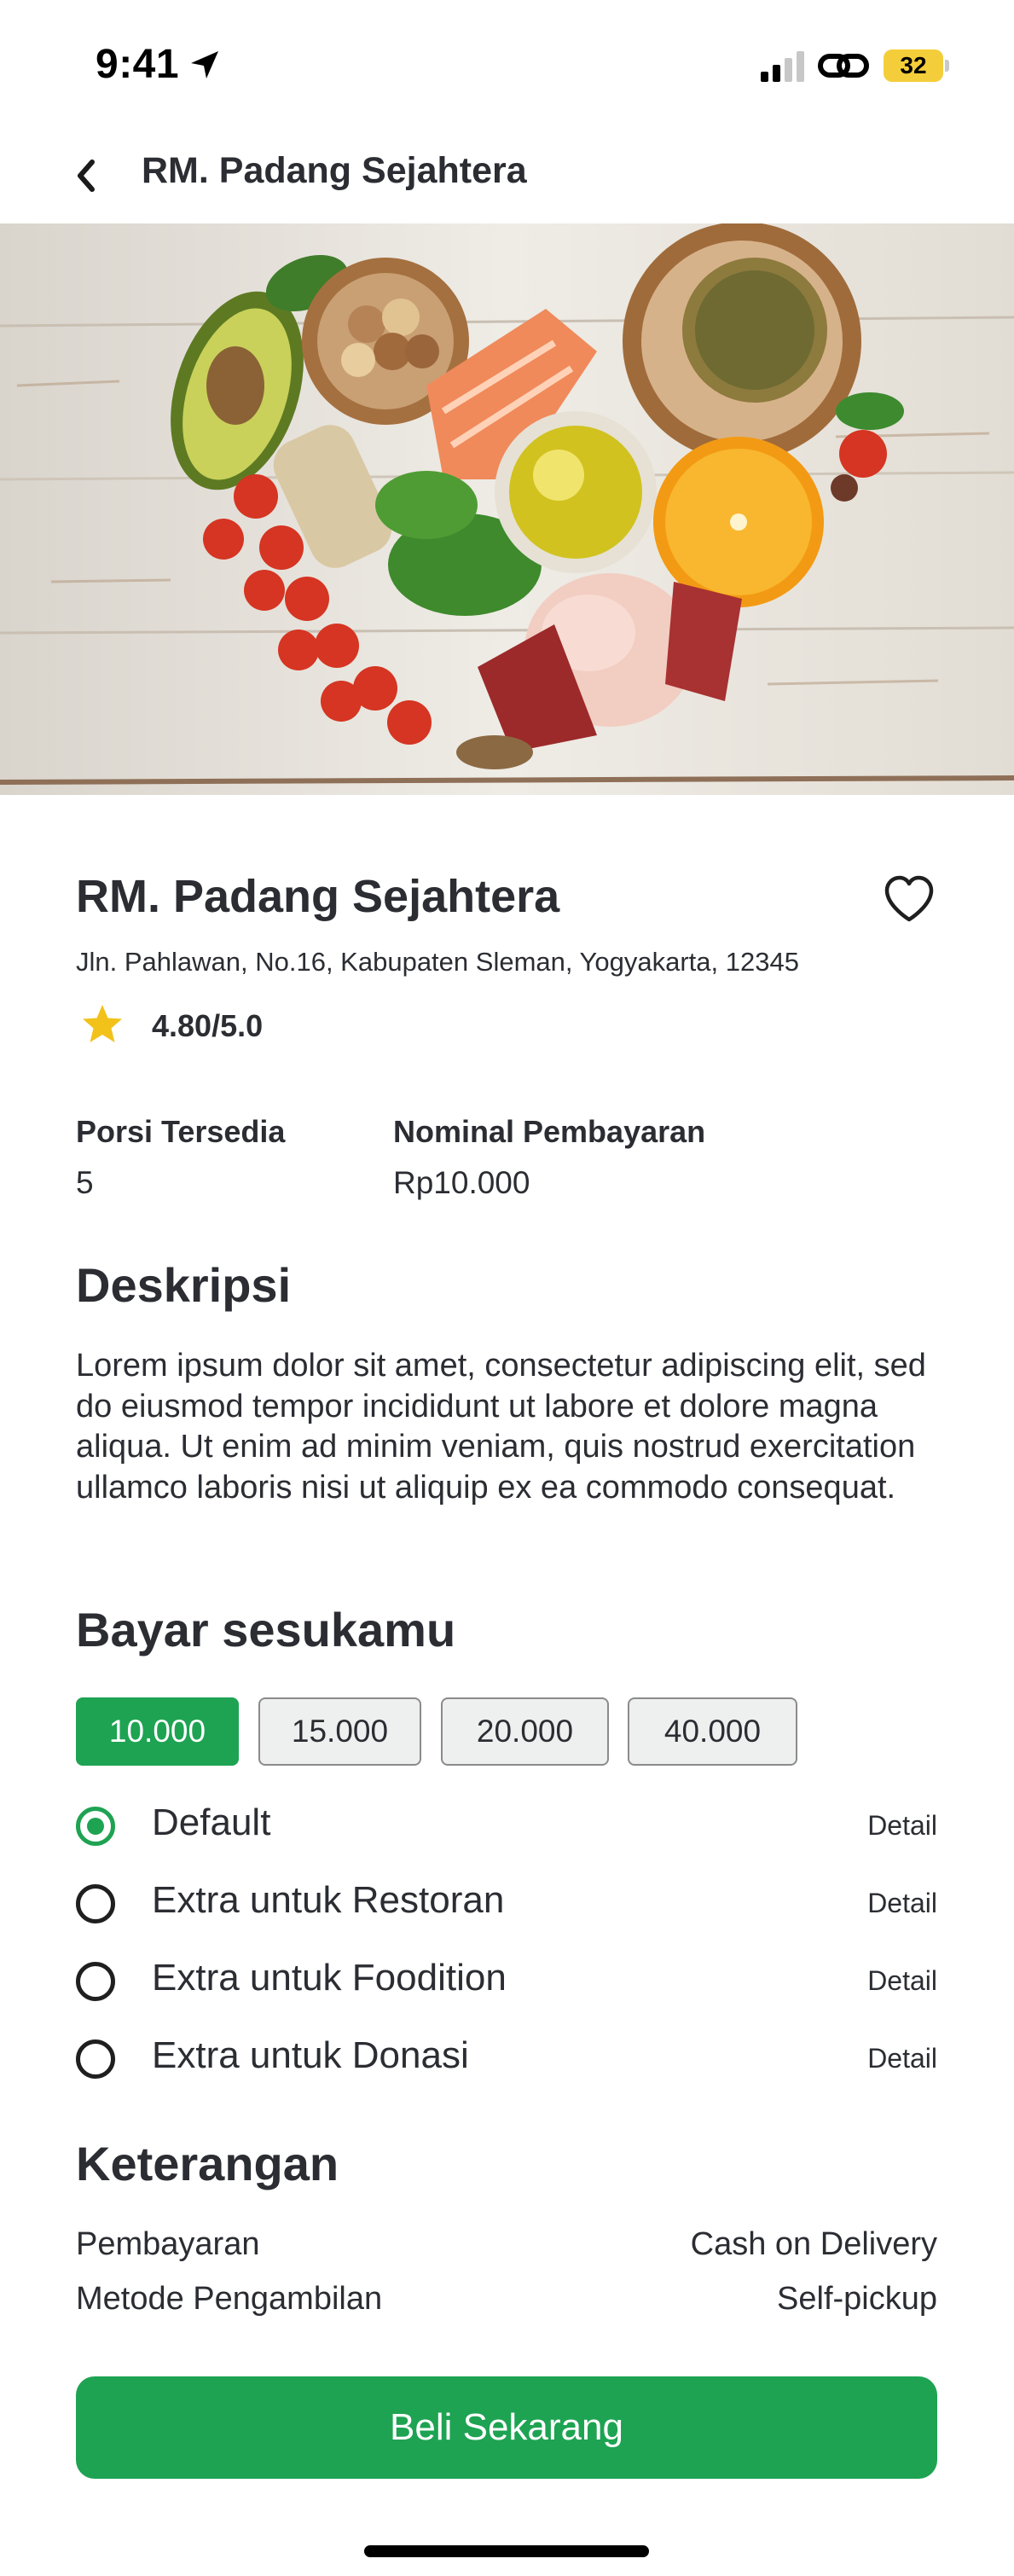  What do you see at coordinates (181, 1131) in the screenshot?
I see `portion-label: Porsi Tersedia` at bounding box center [181, 1131].